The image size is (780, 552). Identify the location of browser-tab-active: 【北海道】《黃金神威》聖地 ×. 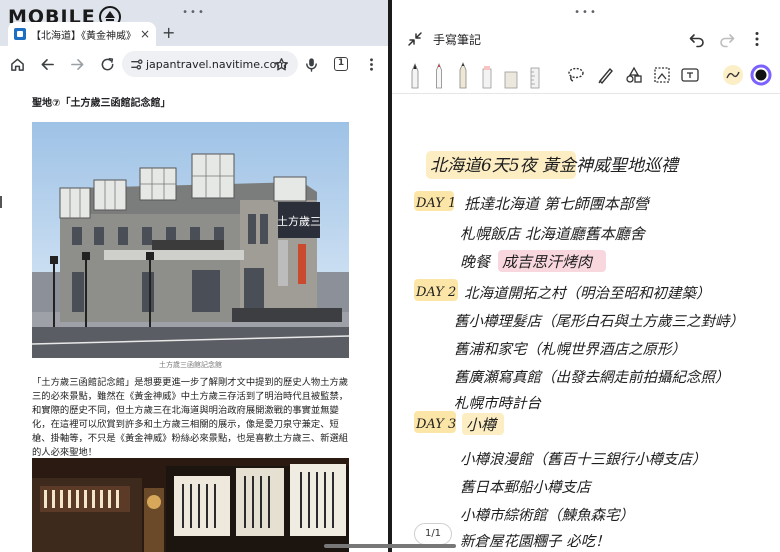
(82, 34).